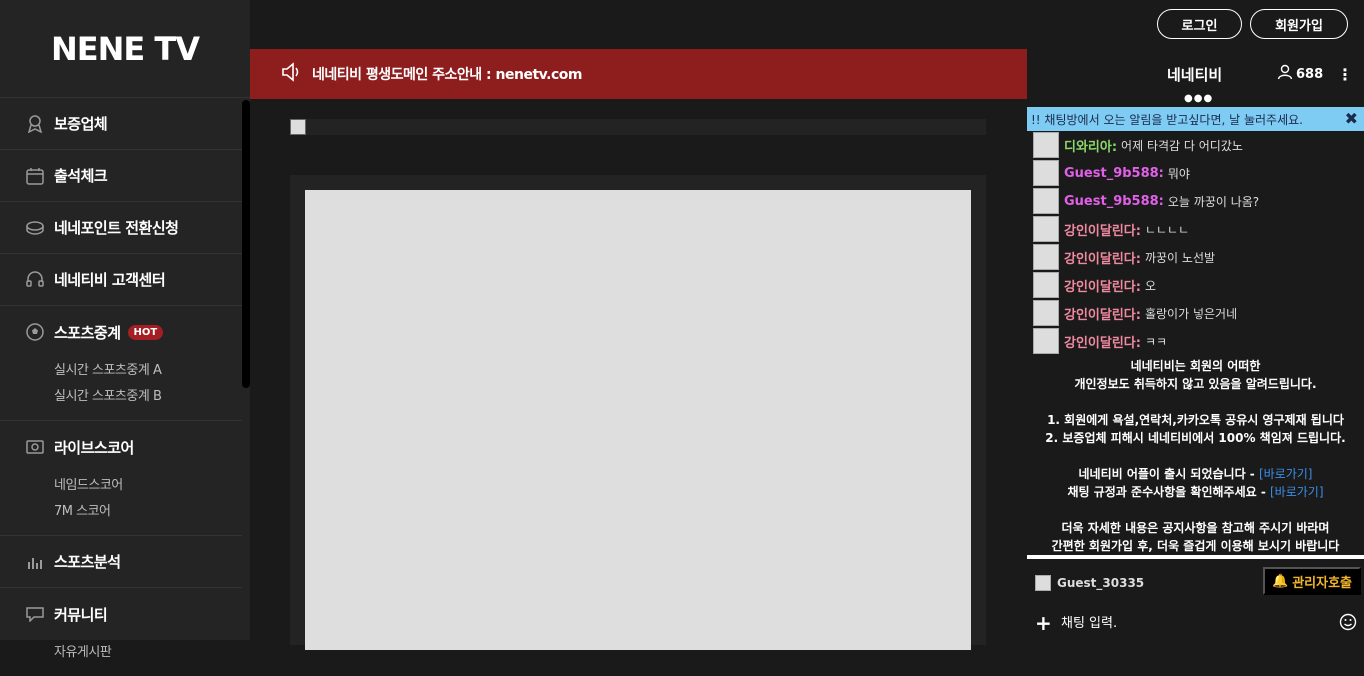 This screenshot has width=1364, height=676. I want to click on chat-text: 오, so click(1150, 285).